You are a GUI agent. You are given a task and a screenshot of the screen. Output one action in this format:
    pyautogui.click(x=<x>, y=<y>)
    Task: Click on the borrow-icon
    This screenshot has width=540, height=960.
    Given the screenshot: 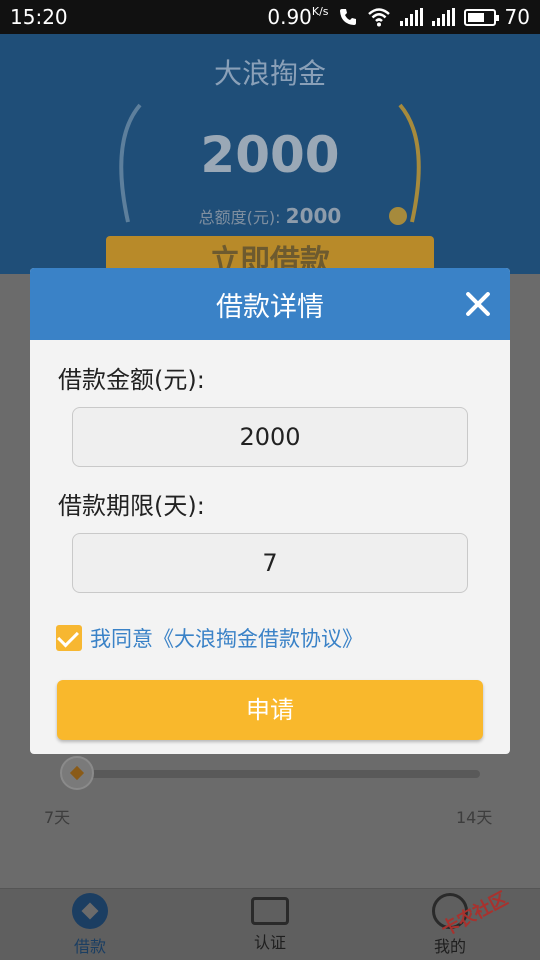 What is the action you would take?
    pyautogui.click(x=90, y=910)
    